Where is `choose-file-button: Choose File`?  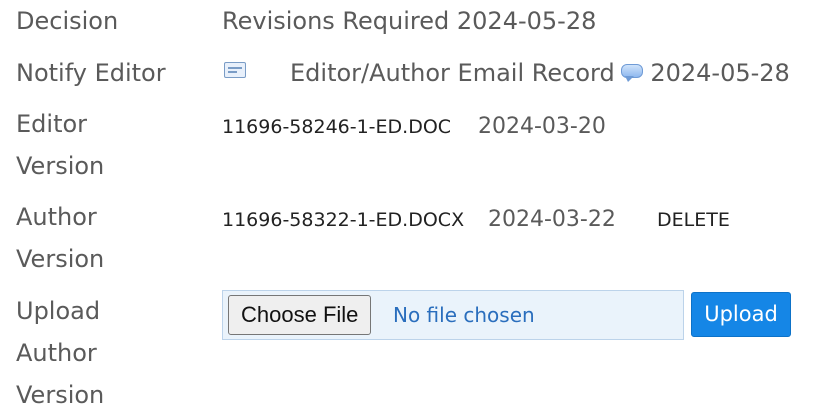 choose-file-button: Choose File is located at coordinates (300, 315).